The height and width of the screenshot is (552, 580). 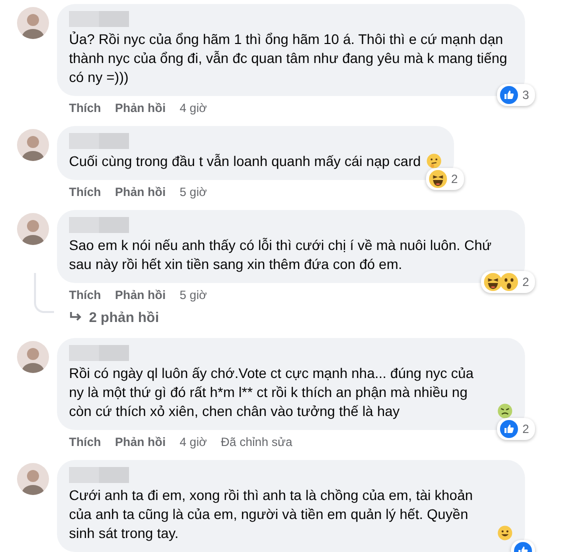 I want to click on reply-arrow-icon, so click(x=76, y=317).